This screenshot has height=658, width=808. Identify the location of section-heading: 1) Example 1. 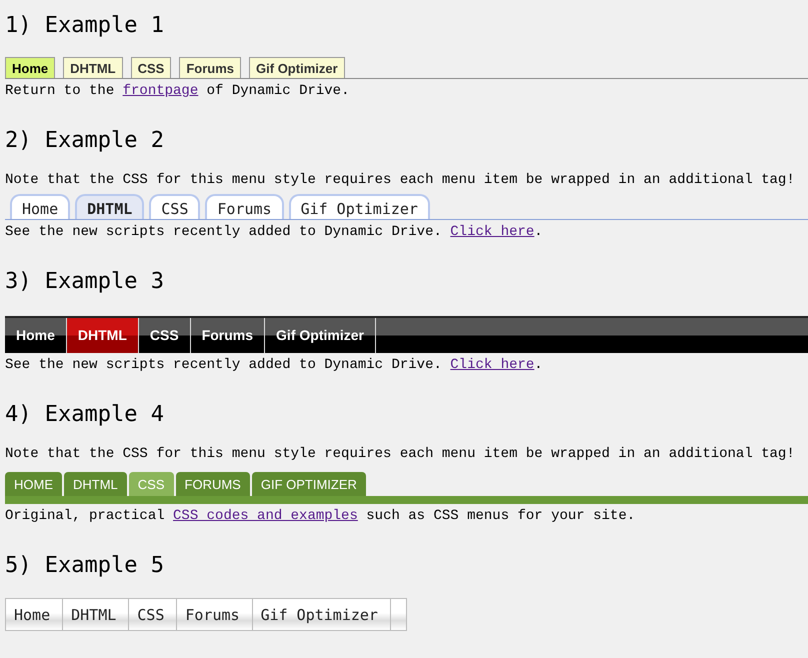
(85, 26).